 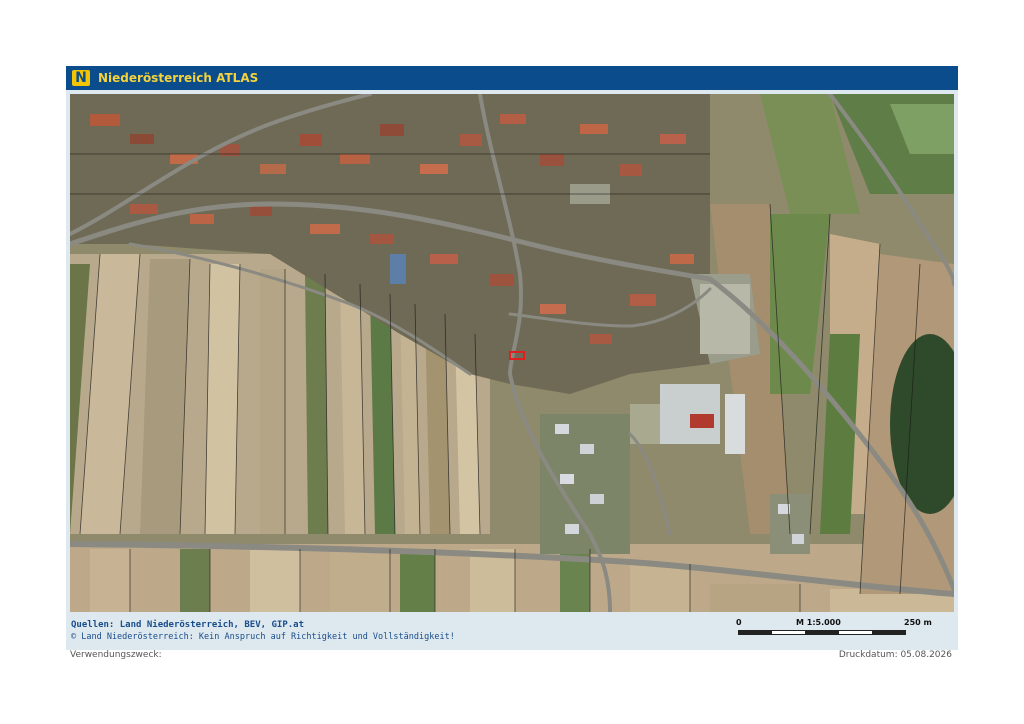 What do you see at coordinates (895, 655) in the screenshot?
I see `print-date: Druckdatum: 05.08.2026` at bounding box center [895, 655].